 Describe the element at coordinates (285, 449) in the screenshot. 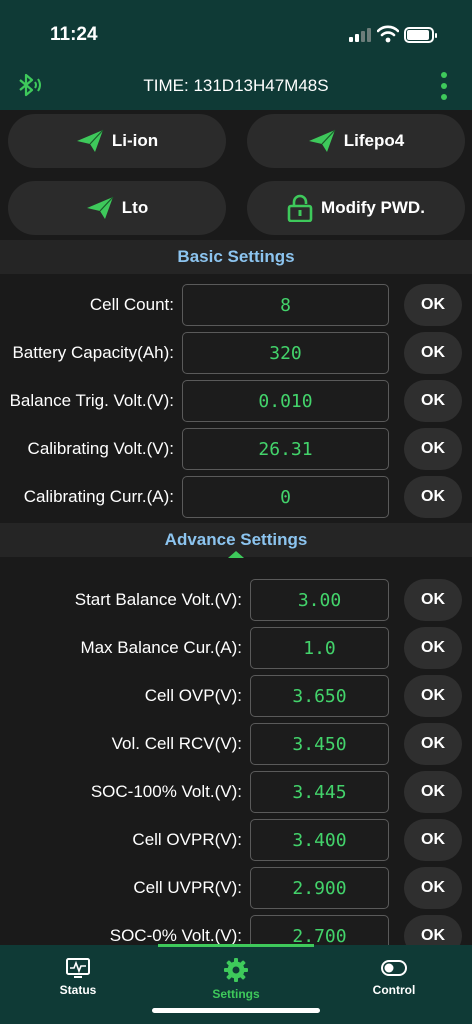

I see `calibrating-volt-input: 26.31` at that location.